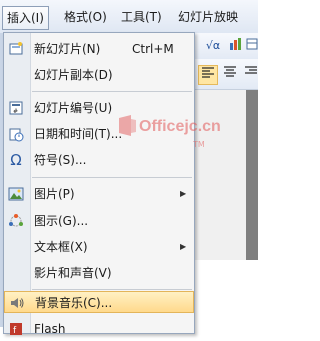 The width and height of the screenshot is (320, 341). What do you see at coordinates (16, 194) in the screenshot?
I see `picture-icon` at bounding box center [16, 194].